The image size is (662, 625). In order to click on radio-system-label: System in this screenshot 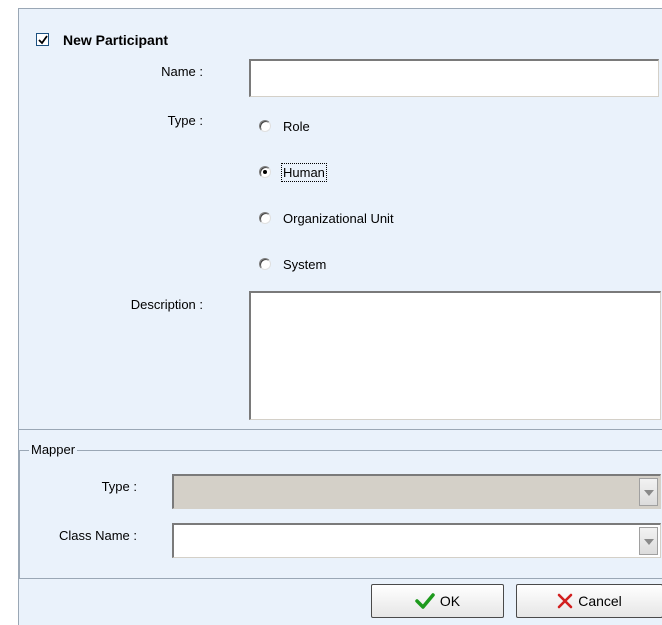, I will do `click(304, 264)`.